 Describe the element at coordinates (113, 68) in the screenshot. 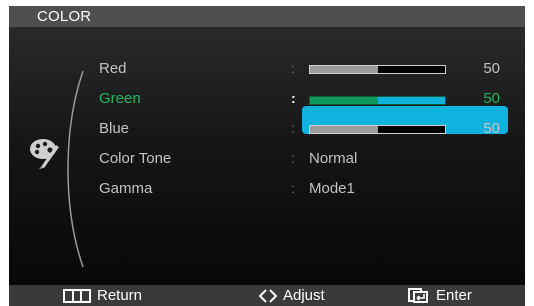

I see `menu-item-red: Red` at that location.